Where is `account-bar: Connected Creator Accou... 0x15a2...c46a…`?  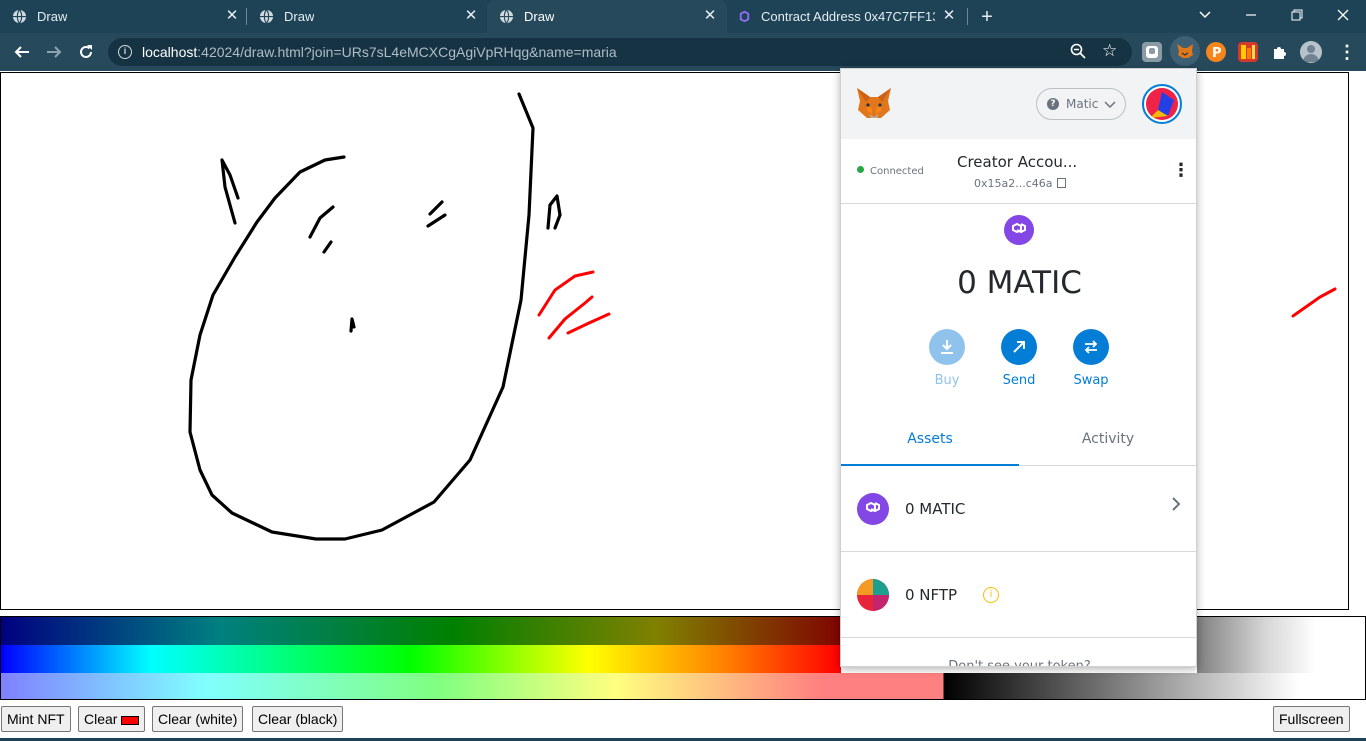
account-bar: Connected Creator Accou... 0x15a2...c46a… is located at coordinates (1018, 171).